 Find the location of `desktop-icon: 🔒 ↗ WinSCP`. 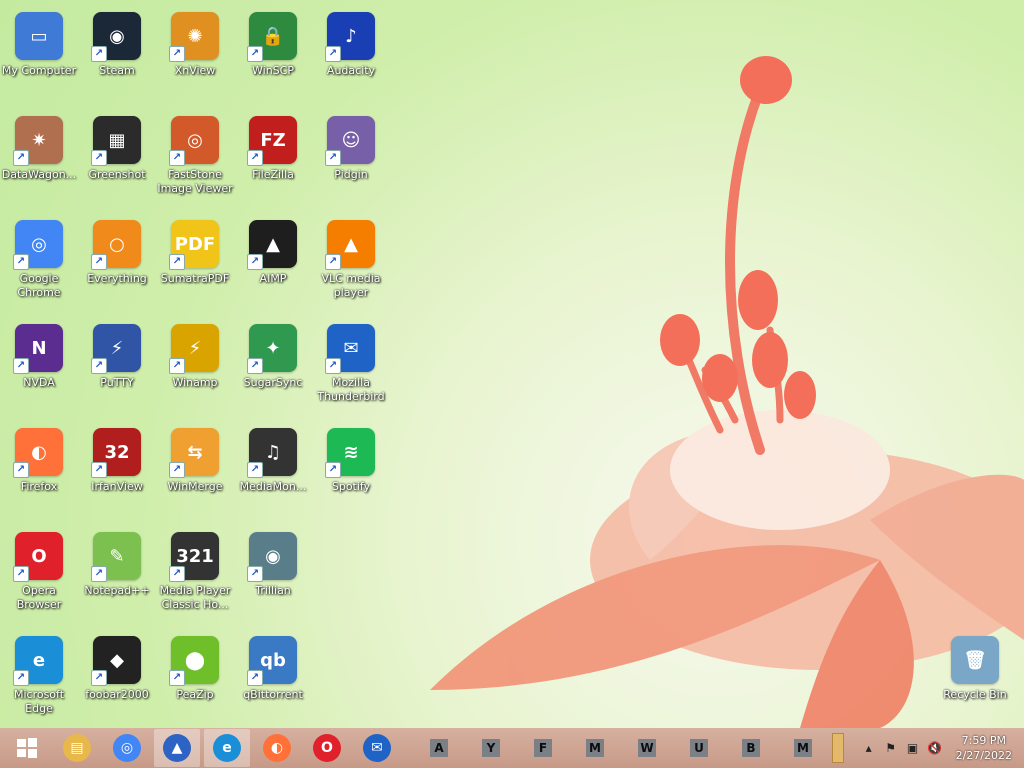

desktop-icon: 🔒 ↗ WinSCP is located at coordinates (273, 54).